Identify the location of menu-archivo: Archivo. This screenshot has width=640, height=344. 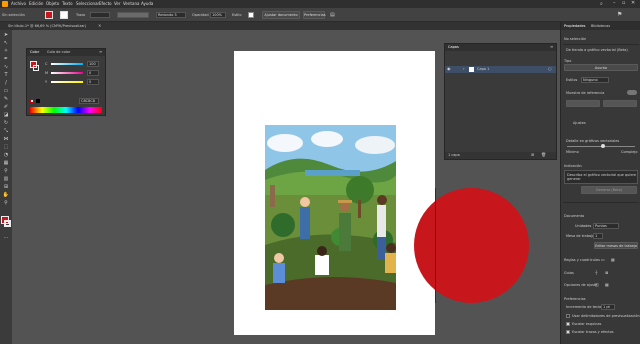
(18, 3).